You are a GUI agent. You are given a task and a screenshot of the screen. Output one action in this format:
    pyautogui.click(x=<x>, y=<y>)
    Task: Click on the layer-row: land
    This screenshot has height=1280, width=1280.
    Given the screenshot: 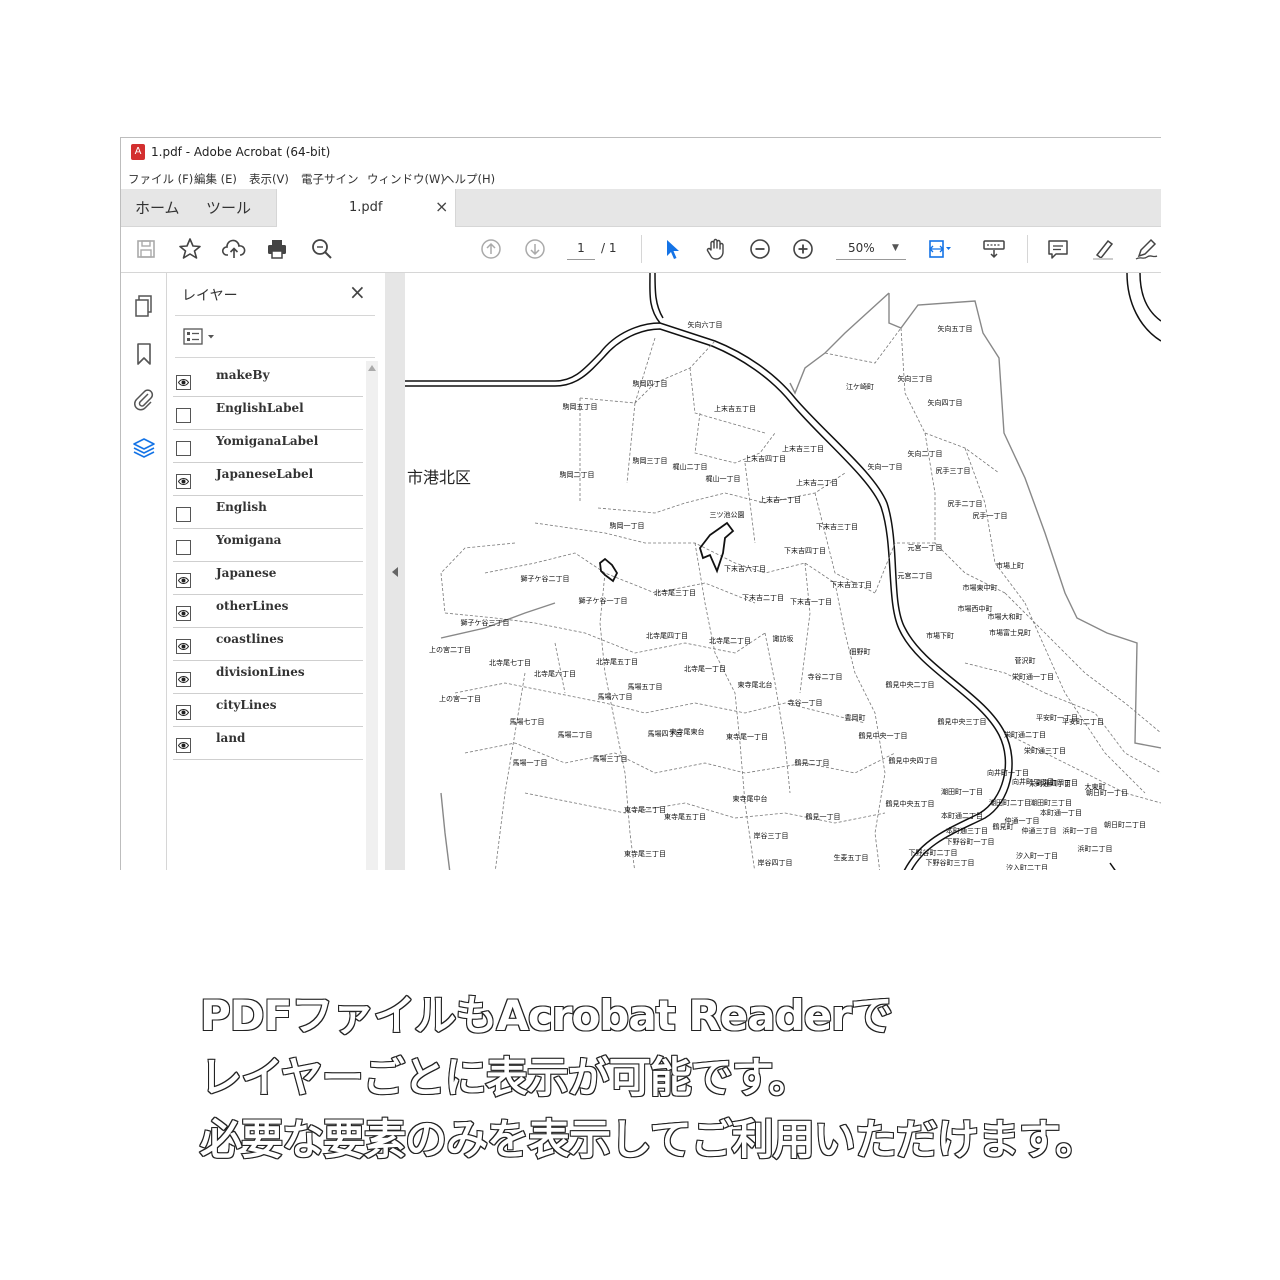 What is the action you would take?
    pyautogui.click(x=268, y=743)
    